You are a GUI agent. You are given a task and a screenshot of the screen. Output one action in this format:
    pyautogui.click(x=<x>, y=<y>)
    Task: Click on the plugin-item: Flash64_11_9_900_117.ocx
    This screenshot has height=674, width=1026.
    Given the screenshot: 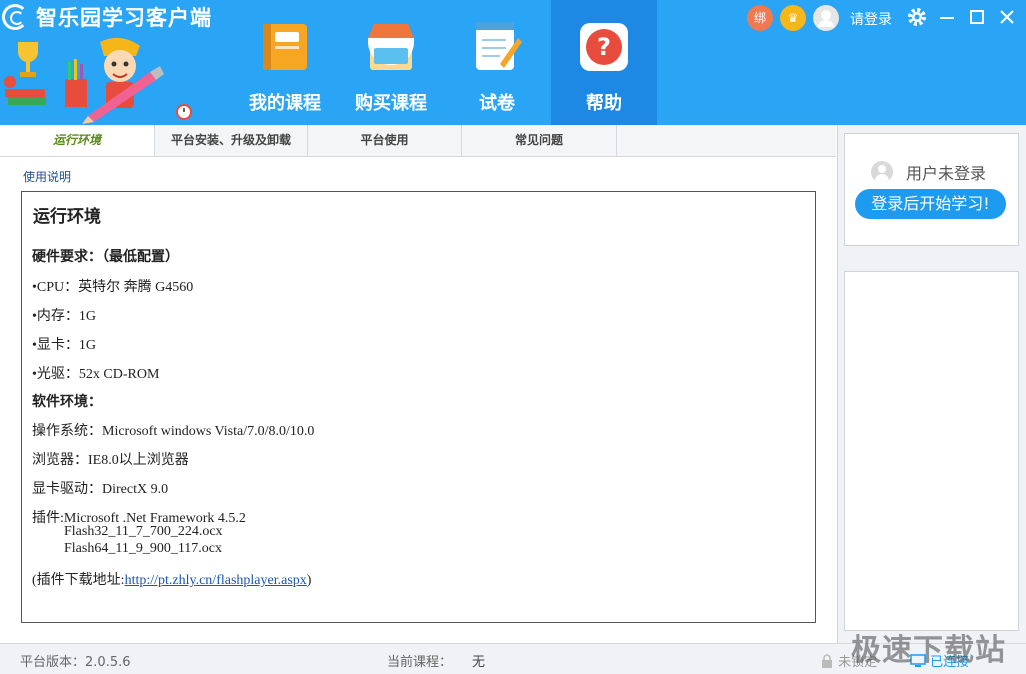 What is the action you would take?
    pyautogui.click(x=143, y=548)
    